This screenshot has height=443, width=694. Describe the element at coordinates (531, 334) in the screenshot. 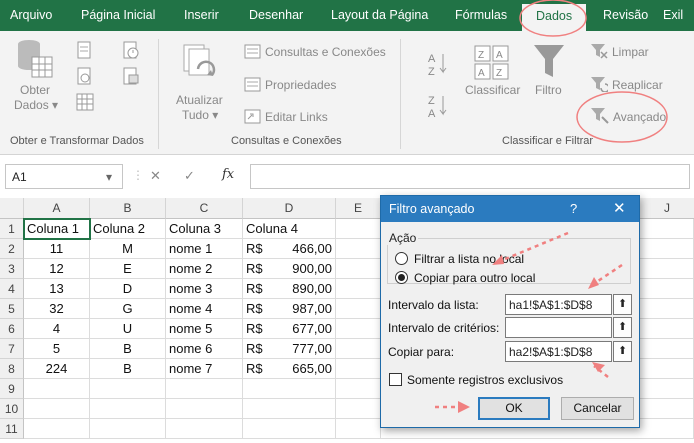

I see `arrow-heads-icon` at that location.